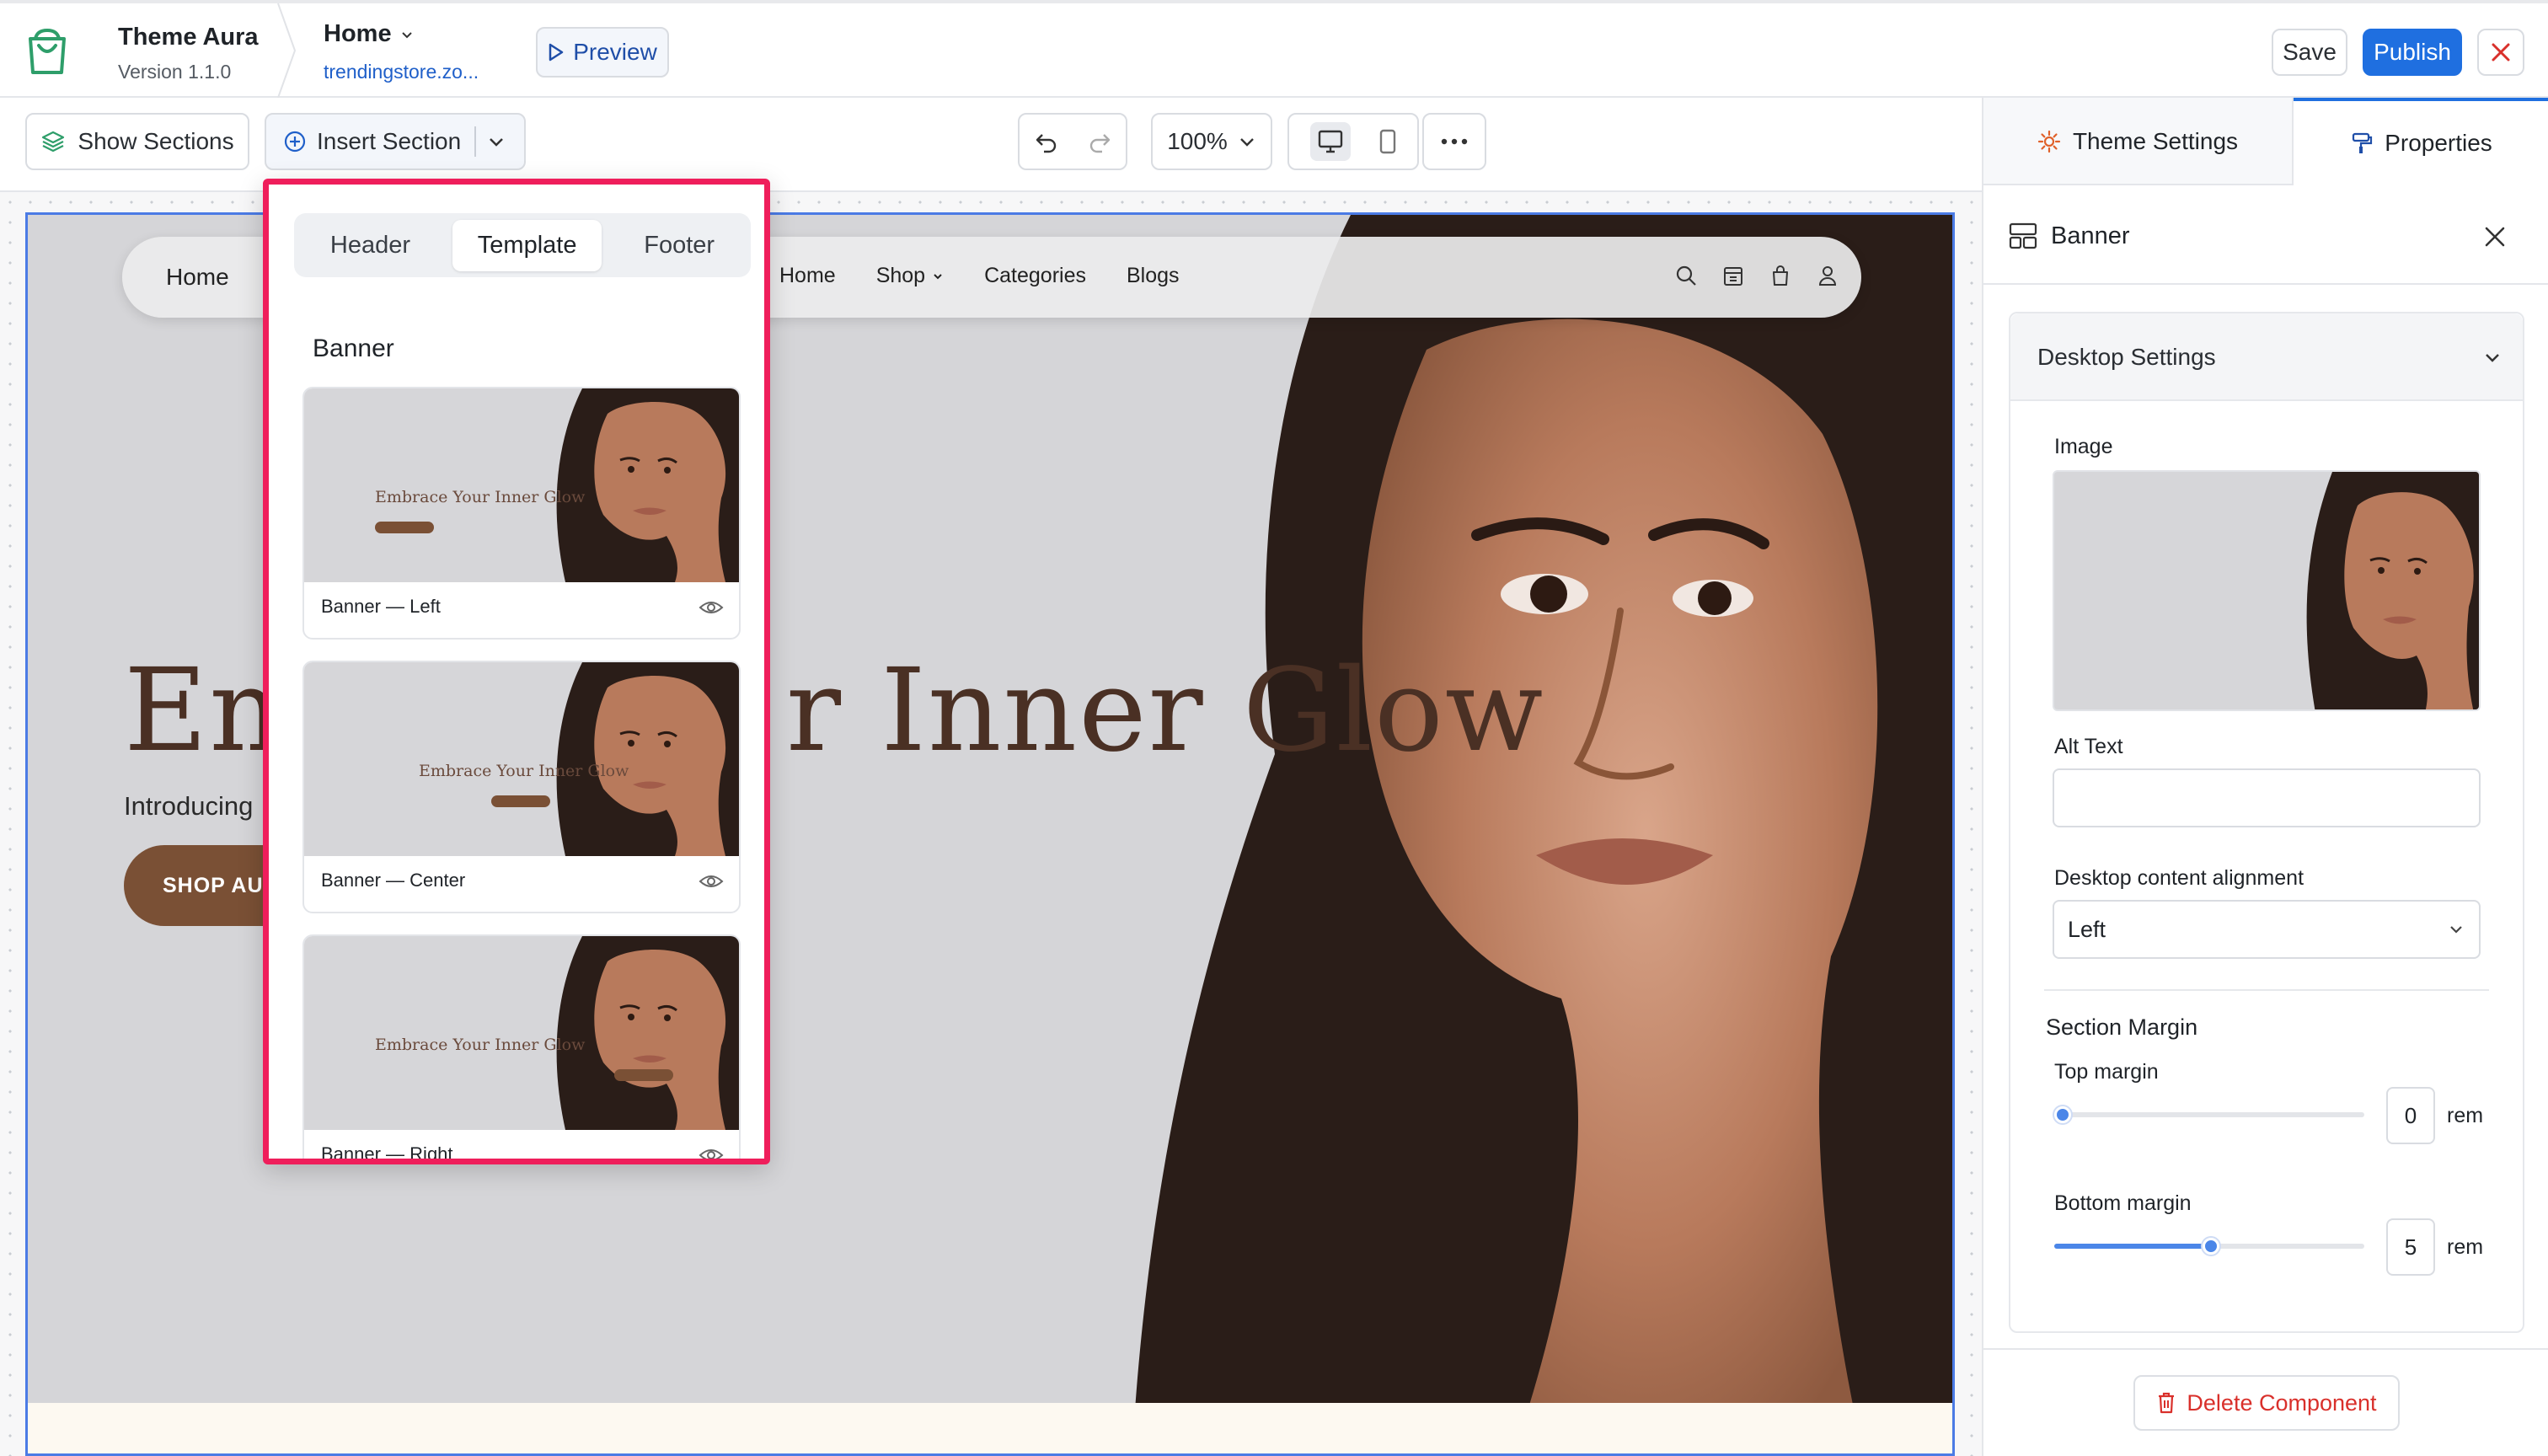  I want to click on zoom-select: 100%, so click(1211, 141).